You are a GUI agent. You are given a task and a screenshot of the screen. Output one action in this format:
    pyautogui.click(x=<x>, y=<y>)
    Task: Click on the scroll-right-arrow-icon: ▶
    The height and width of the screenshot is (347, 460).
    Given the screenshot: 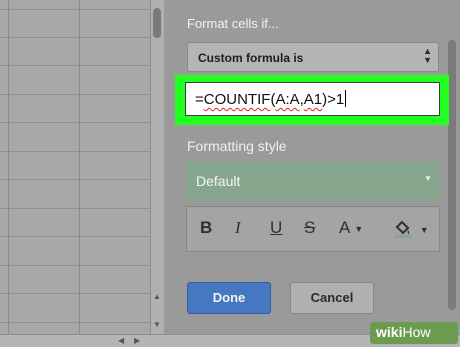 What is the action you would take?
    pyautogui.click(x=137, y=340)
    